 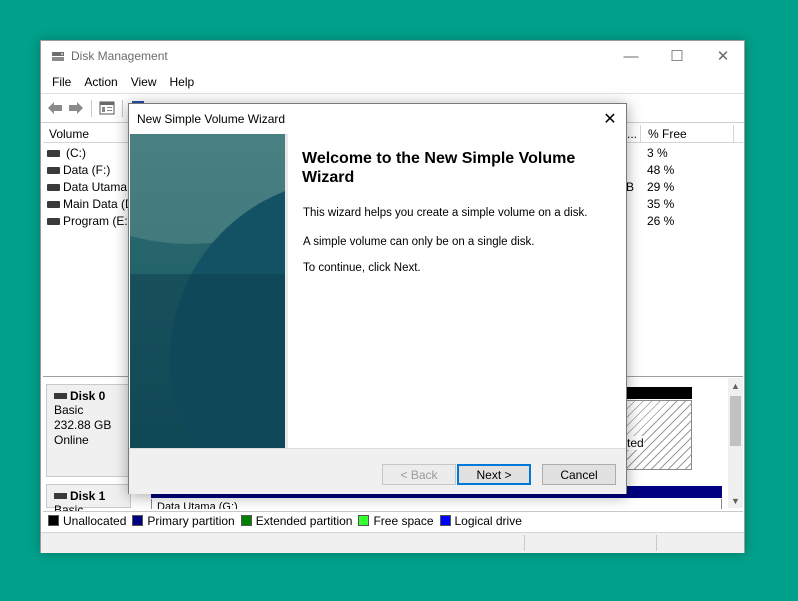 What do you see at coordinates (579, 474) in the screenshot?
I see `cancel-button: Cancel` at bounding box center [579, 474].